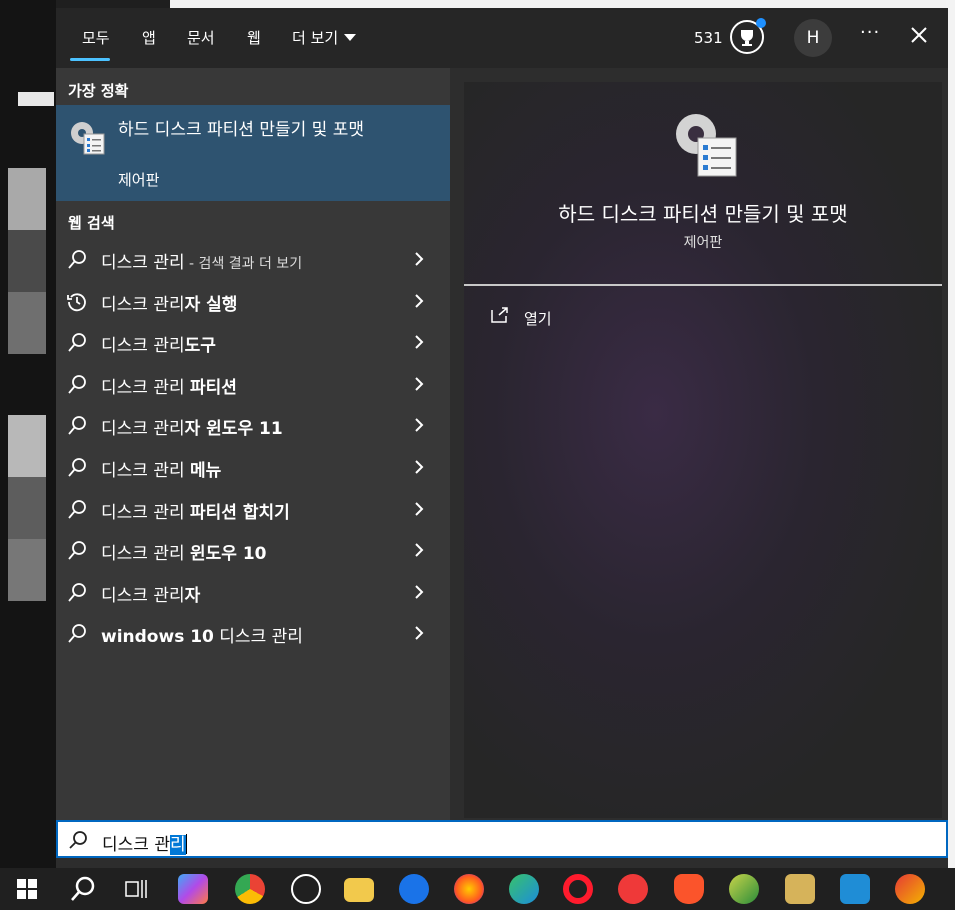  What do you see at coordinates (193, 889) in the screenshot?
I see `copilot-icon` at bounding box center [193, 889].